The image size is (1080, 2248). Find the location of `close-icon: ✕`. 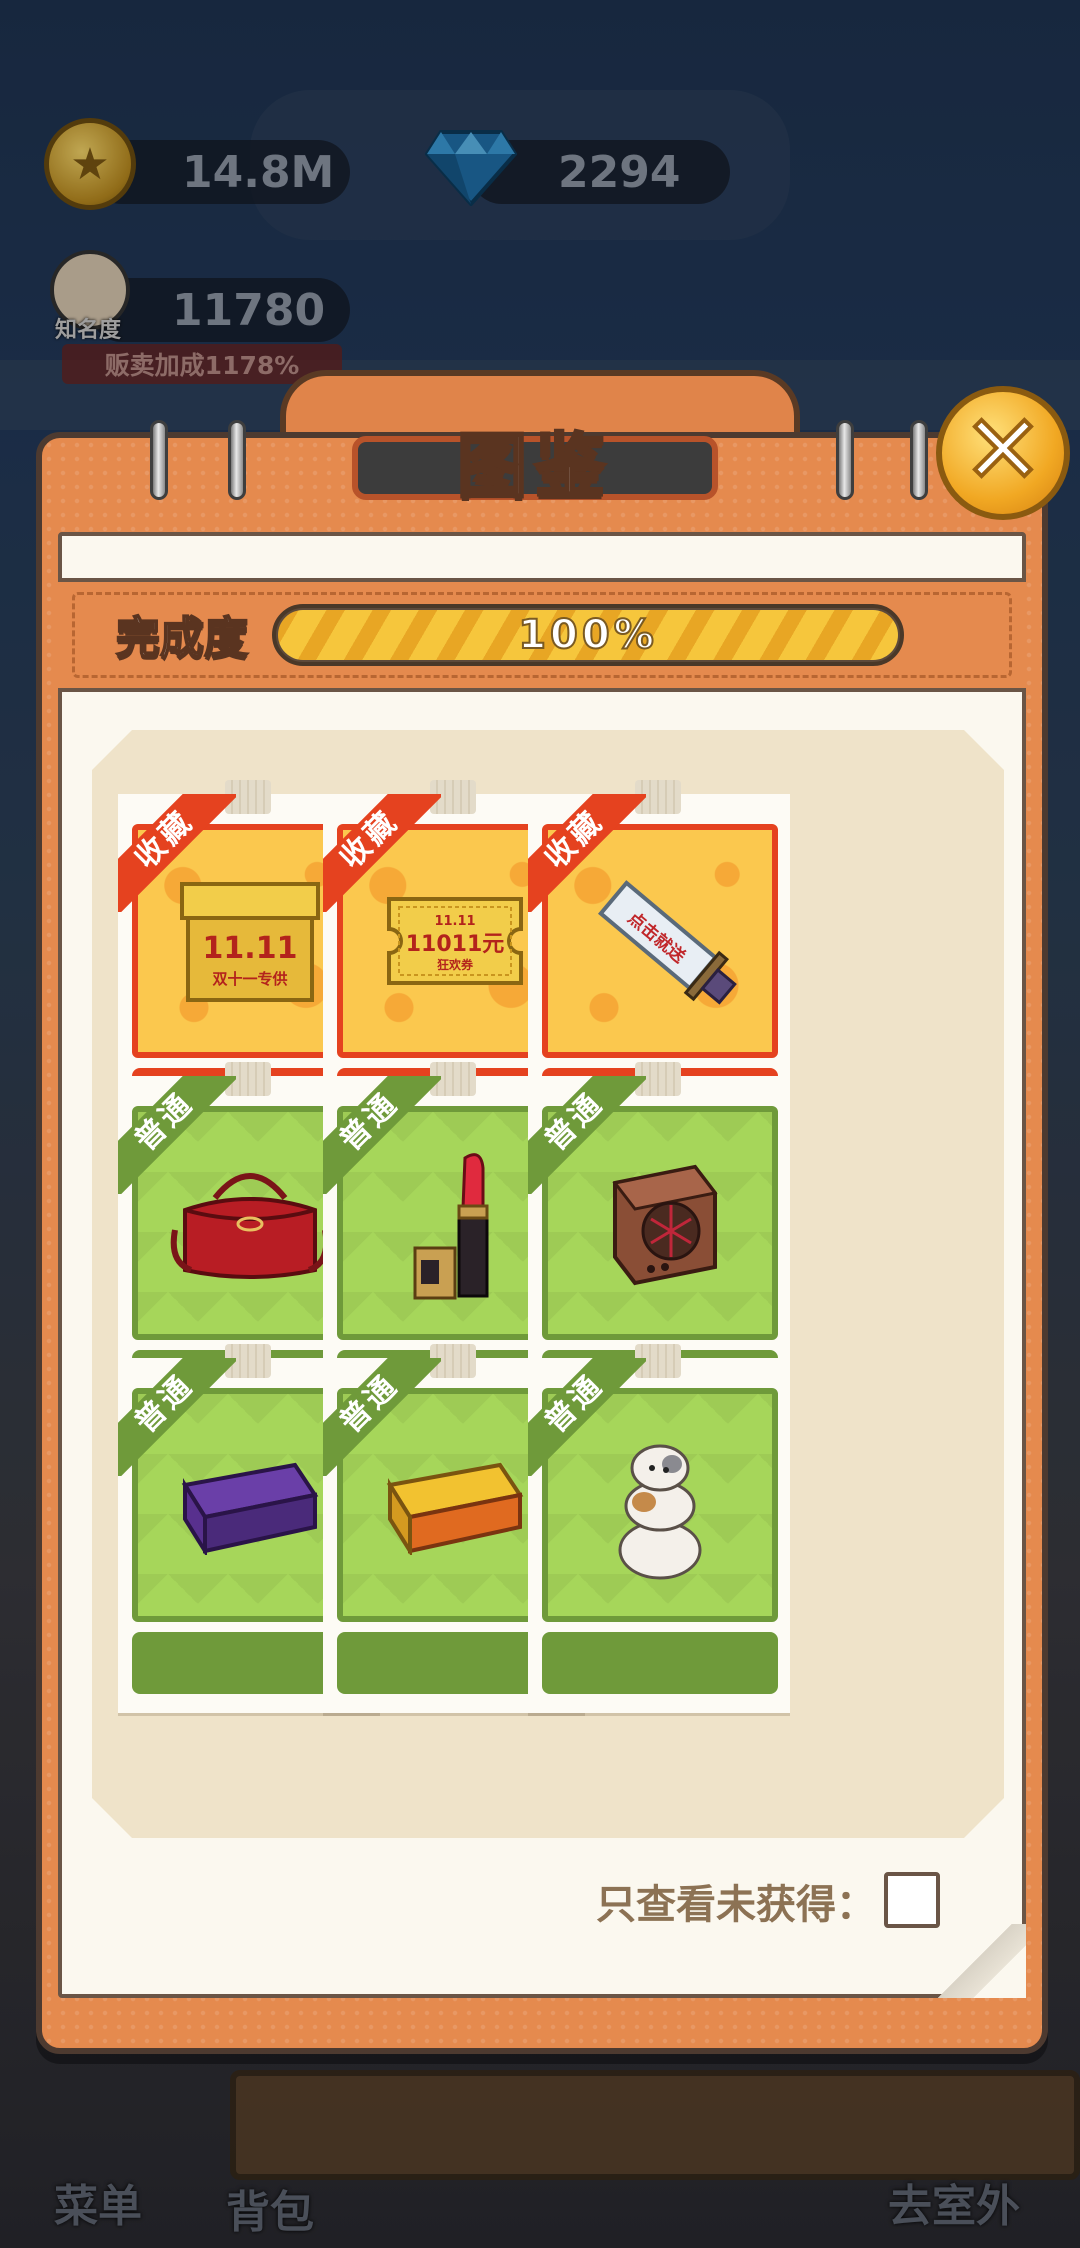

close-icon: ✕ is located at coordinates (1003, 450).